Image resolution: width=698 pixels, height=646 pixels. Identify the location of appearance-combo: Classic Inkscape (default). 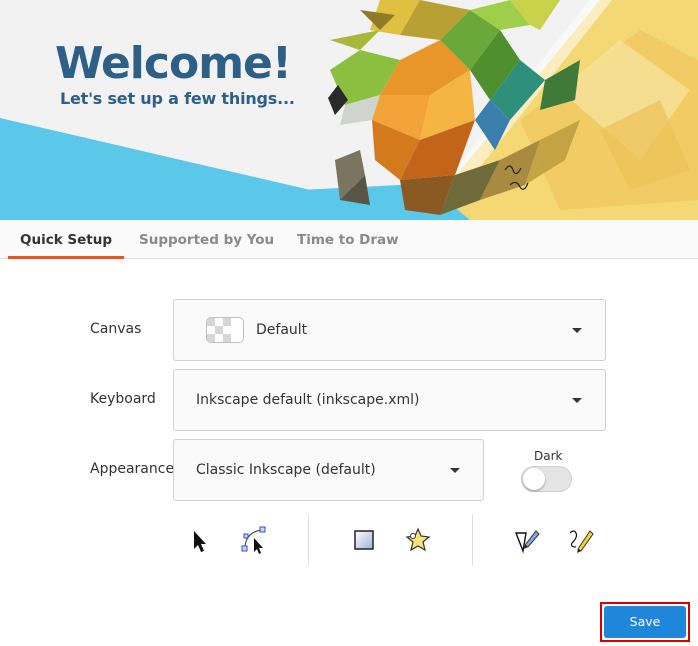
(328, 470).